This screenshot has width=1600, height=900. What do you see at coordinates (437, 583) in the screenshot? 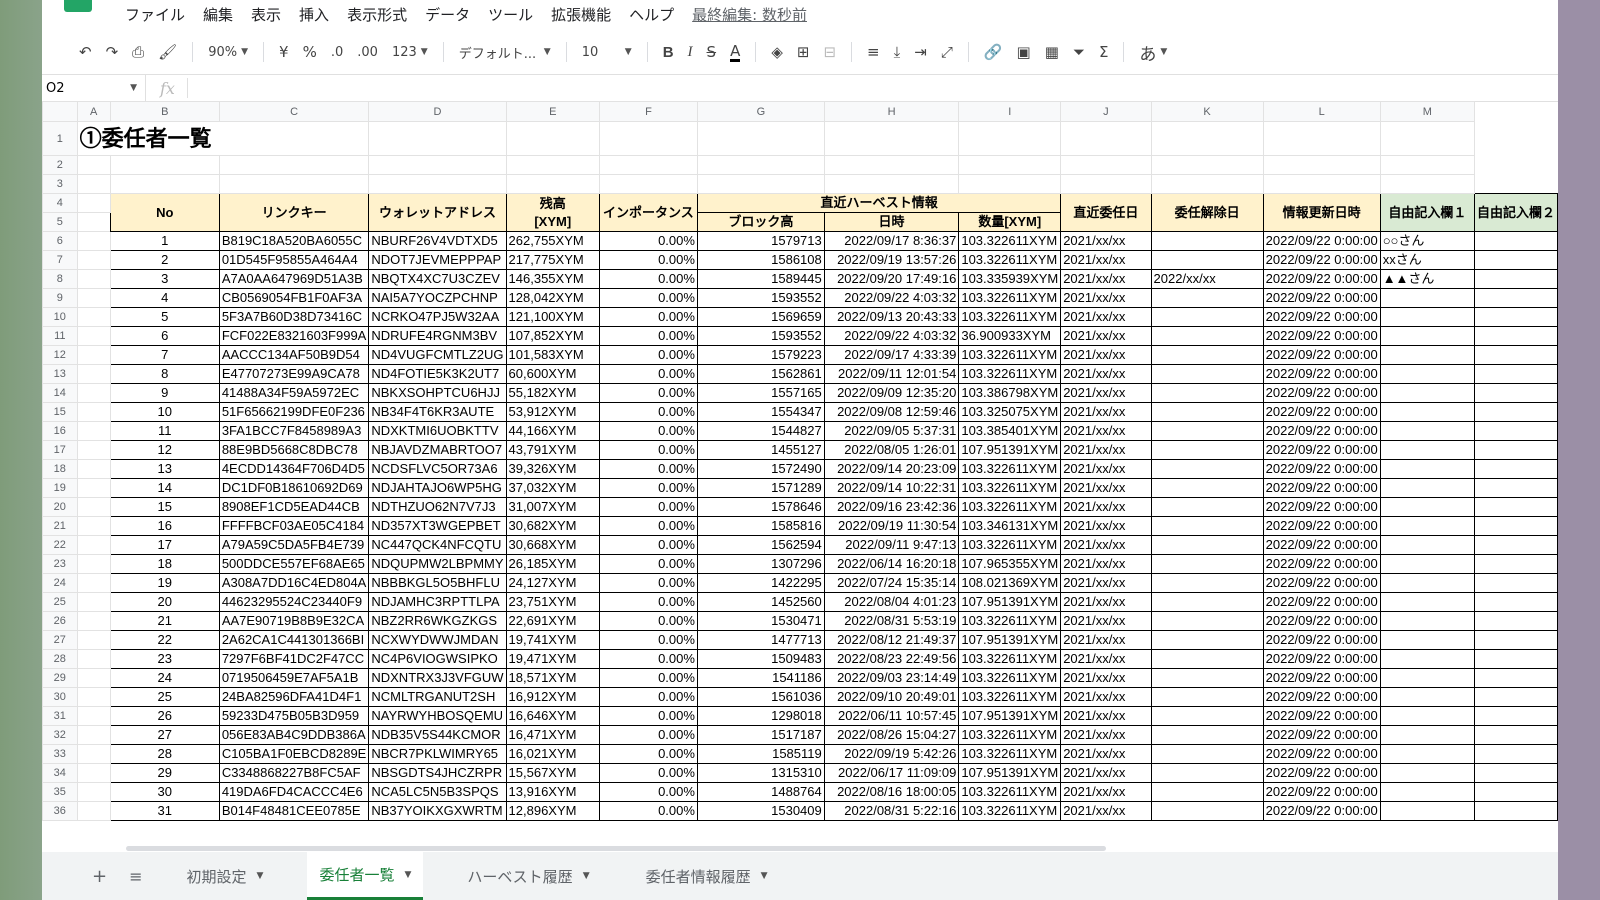
I see `data-cell: NBBBKGL5O5BHFLU` at bounding box center [437, 583].